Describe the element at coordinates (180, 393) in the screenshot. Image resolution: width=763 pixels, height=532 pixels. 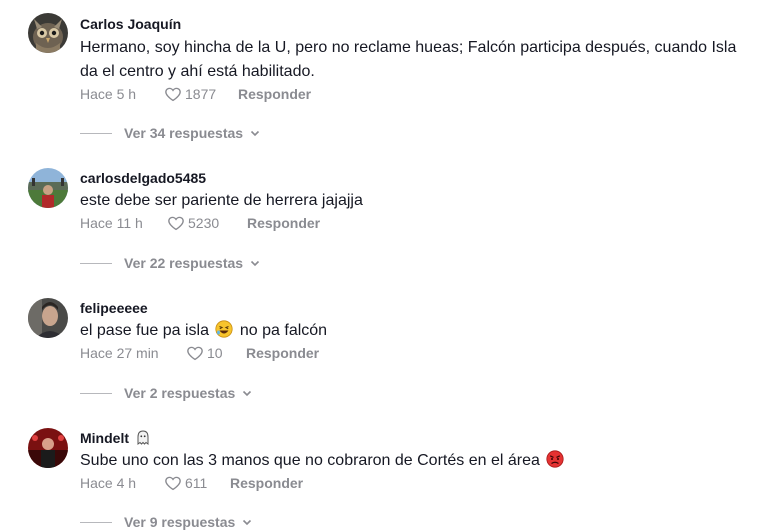
I see `view-replies-label: Ver 2 respuestas` at that location.